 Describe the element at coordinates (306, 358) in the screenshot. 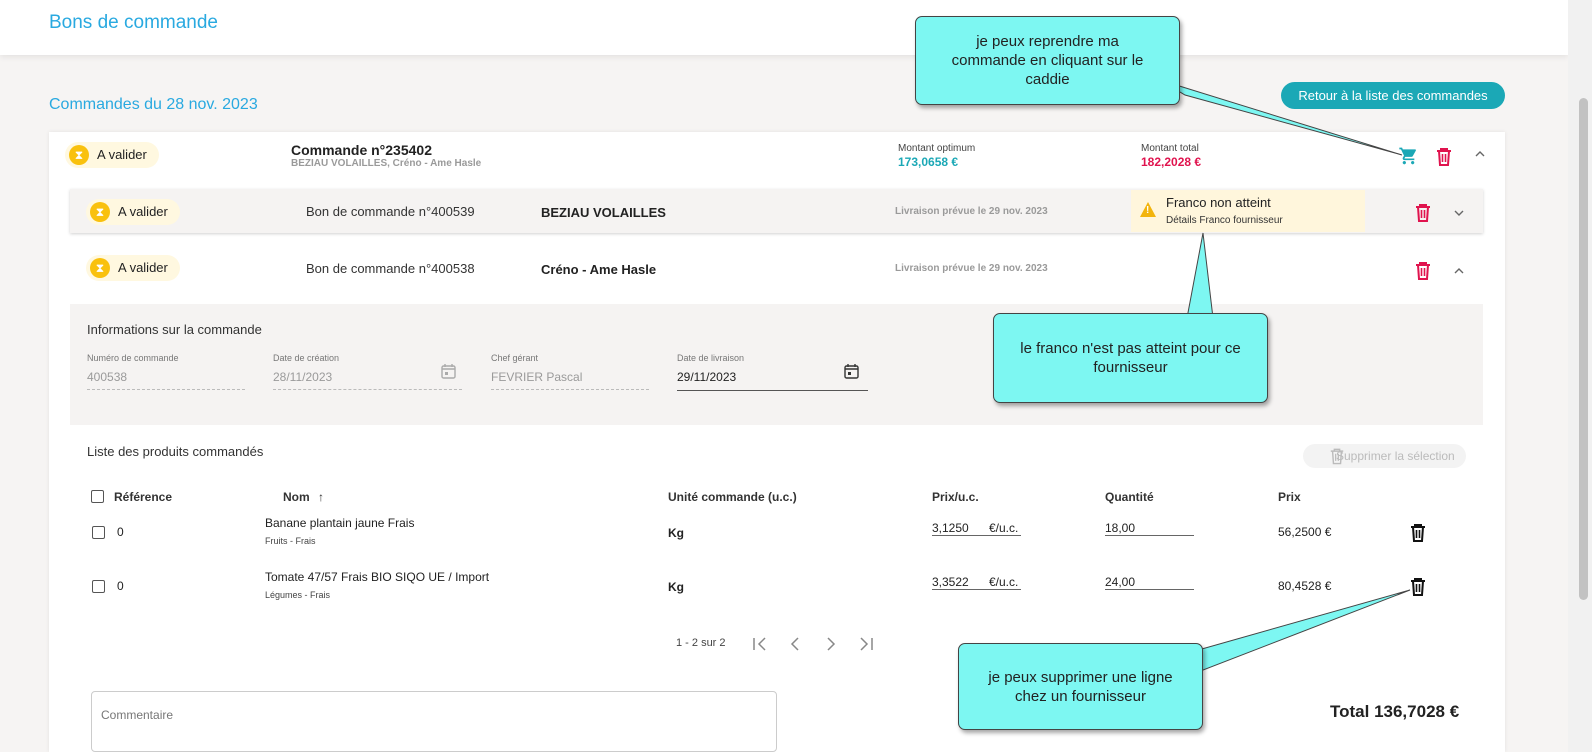

I see `creation-date-label: Date de création` at that location.